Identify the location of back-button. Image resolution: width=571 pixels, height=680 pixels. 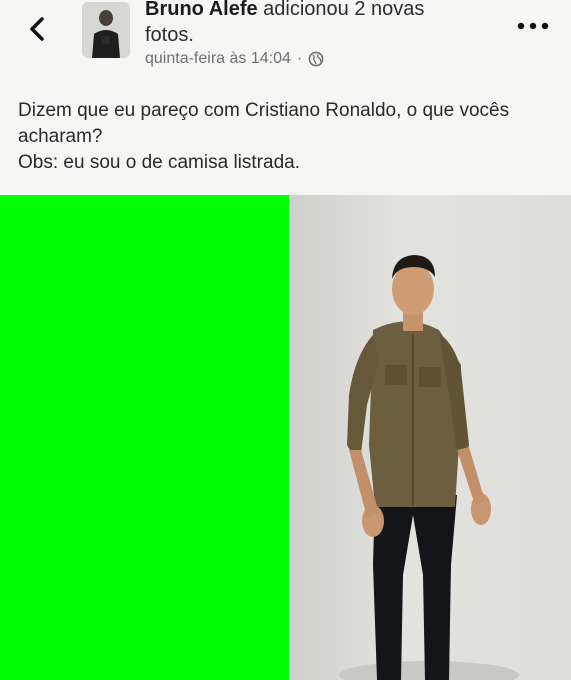
(37, 29).